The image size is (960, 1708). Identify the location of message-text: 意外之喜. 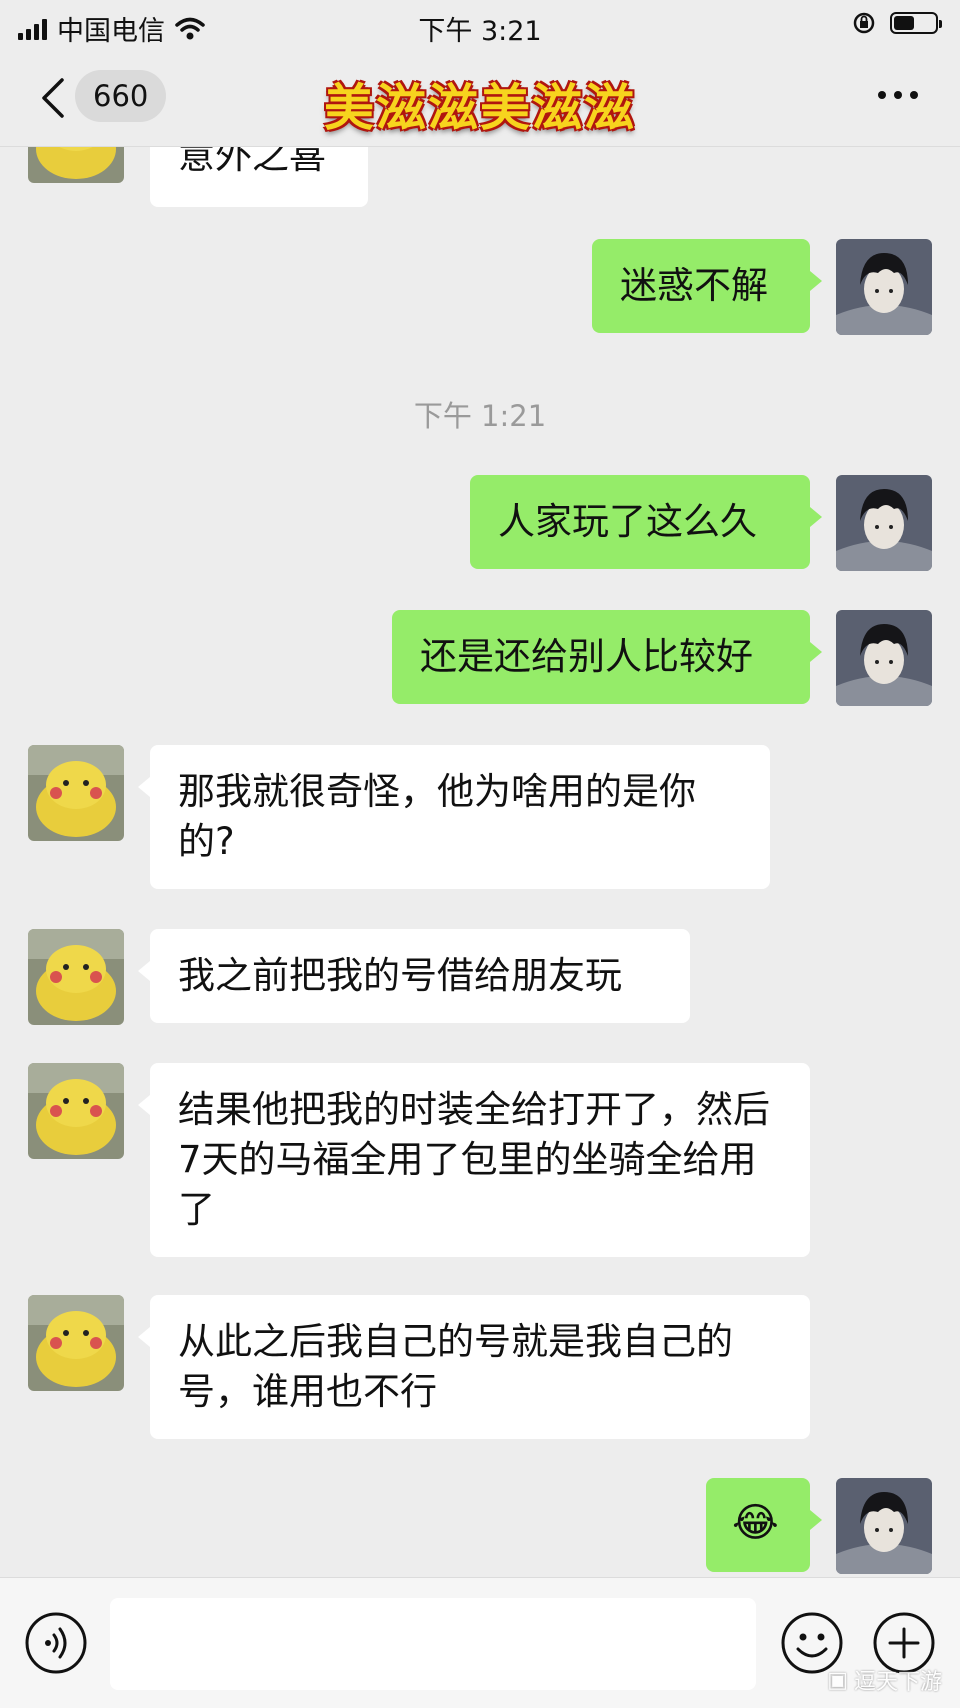
(252, 162).